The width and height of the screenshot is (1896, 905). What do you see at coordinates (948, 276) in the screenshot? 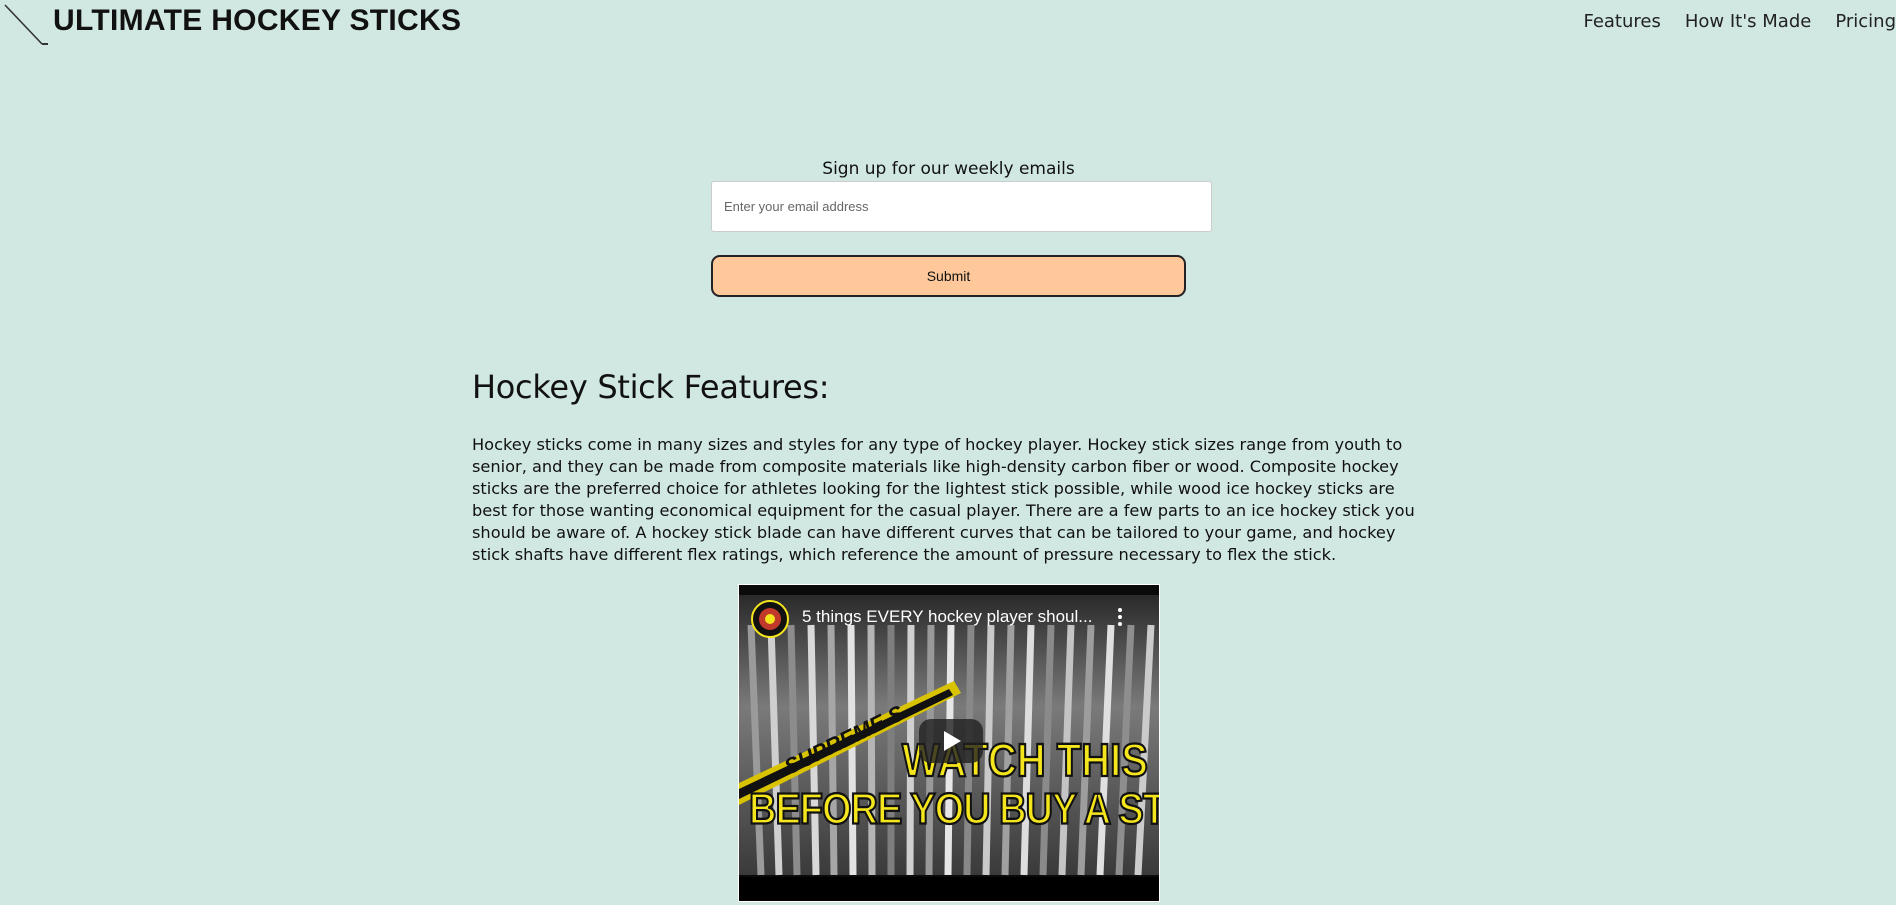
I see `submit-button: Submit` at bounding box center [948, 276].